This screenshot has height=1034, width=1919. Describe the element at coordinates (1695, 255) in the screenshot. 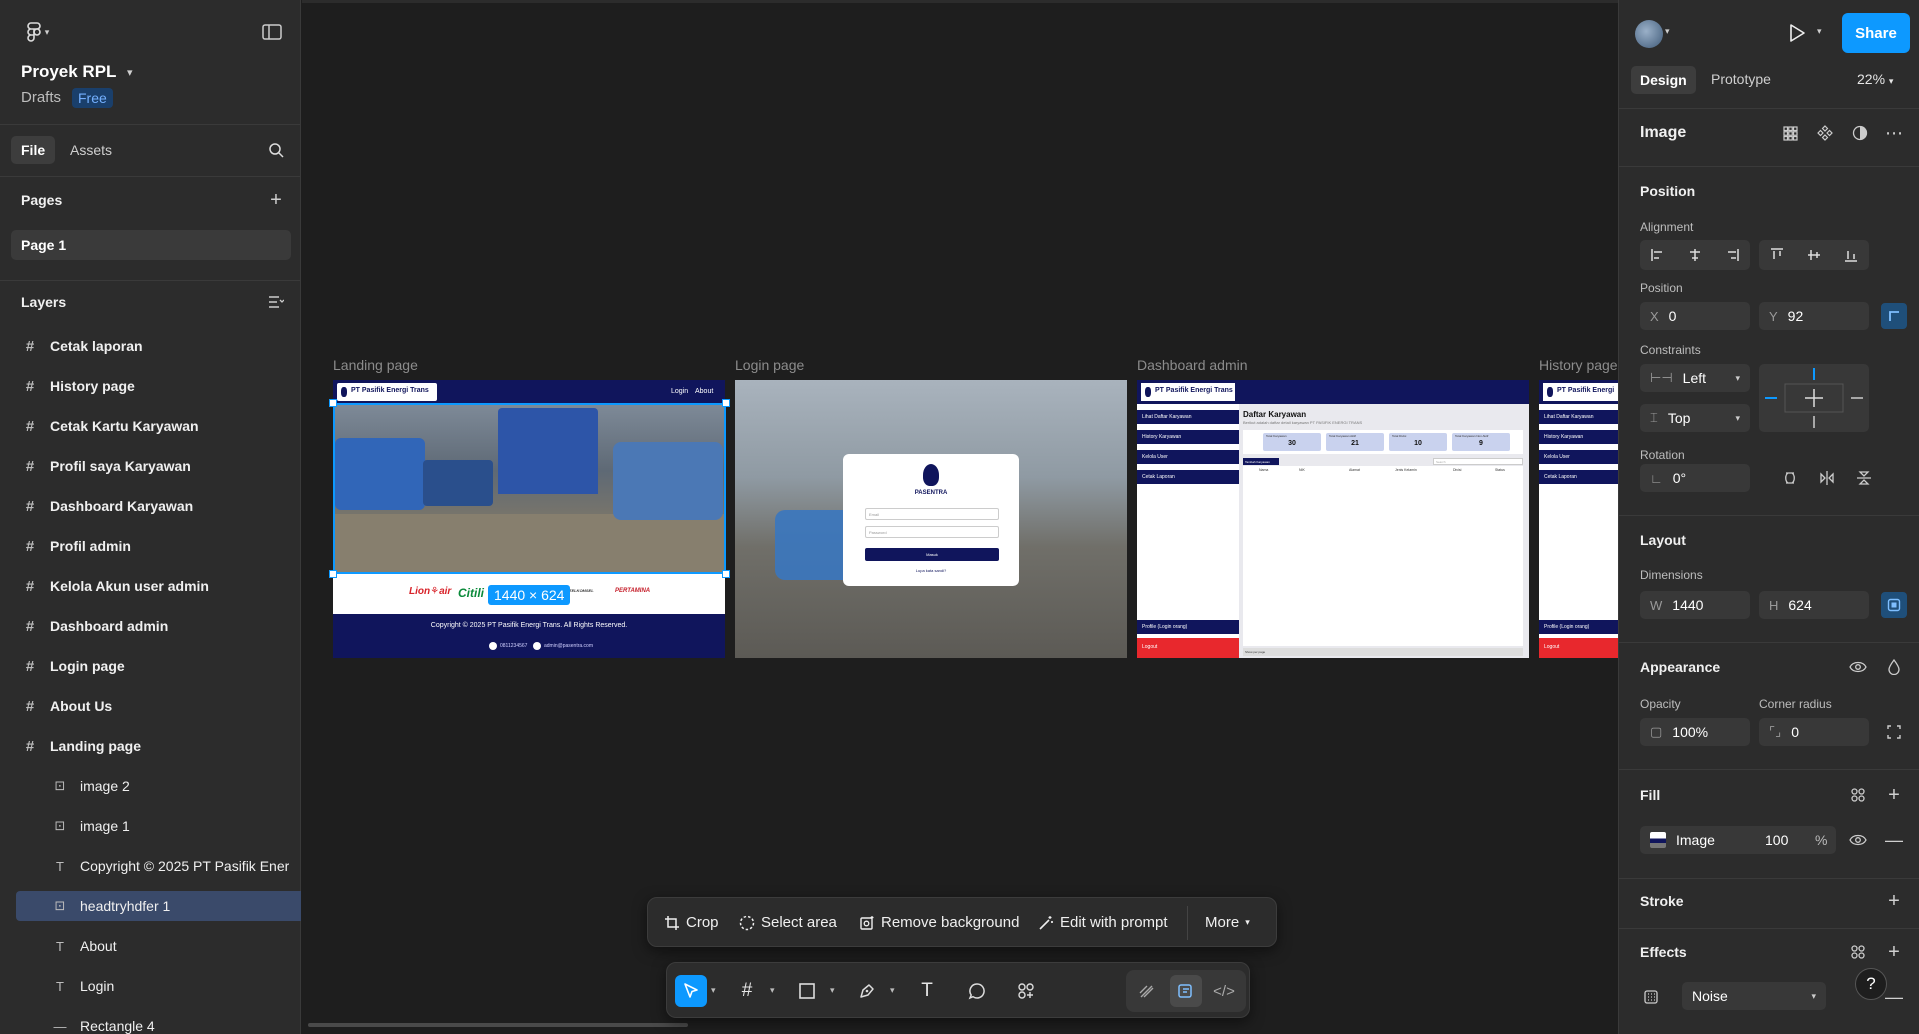

I see `align-center-horizontal-icon` at that location.